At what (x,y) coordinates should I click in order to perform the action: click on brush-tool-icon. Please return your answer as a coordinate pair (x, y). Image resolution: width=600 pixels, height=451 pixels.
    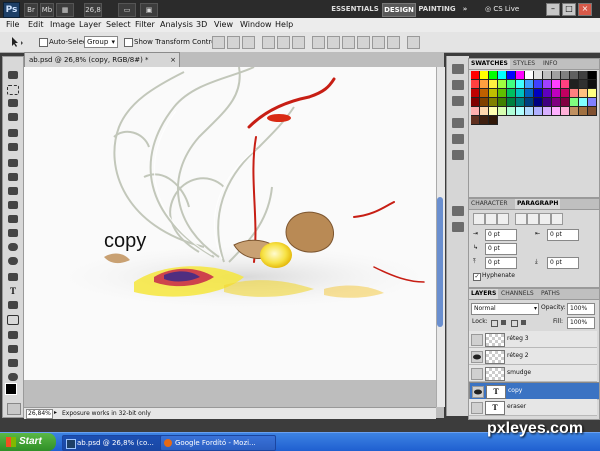
    Looking at the image, I should click on (13, 177).